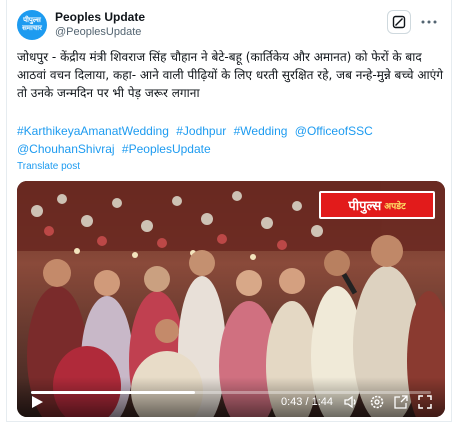 This screenshot has height=422, width=458. I want to click on more-button, so click(429, 22).